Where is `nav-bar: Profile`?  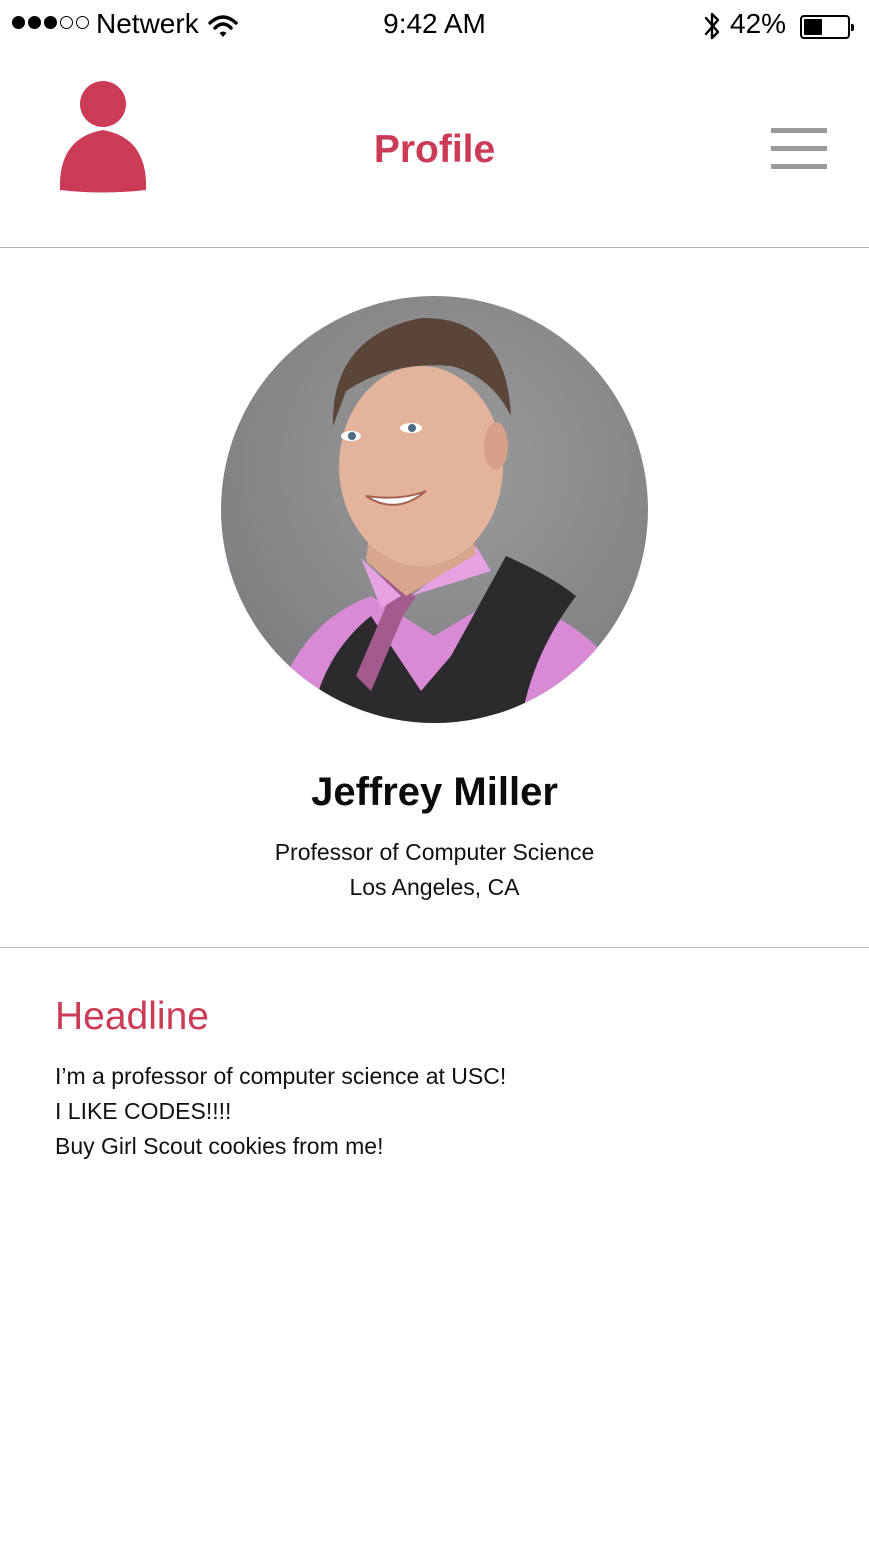
nav-bar: Profile is located at coordinates (434, 151).